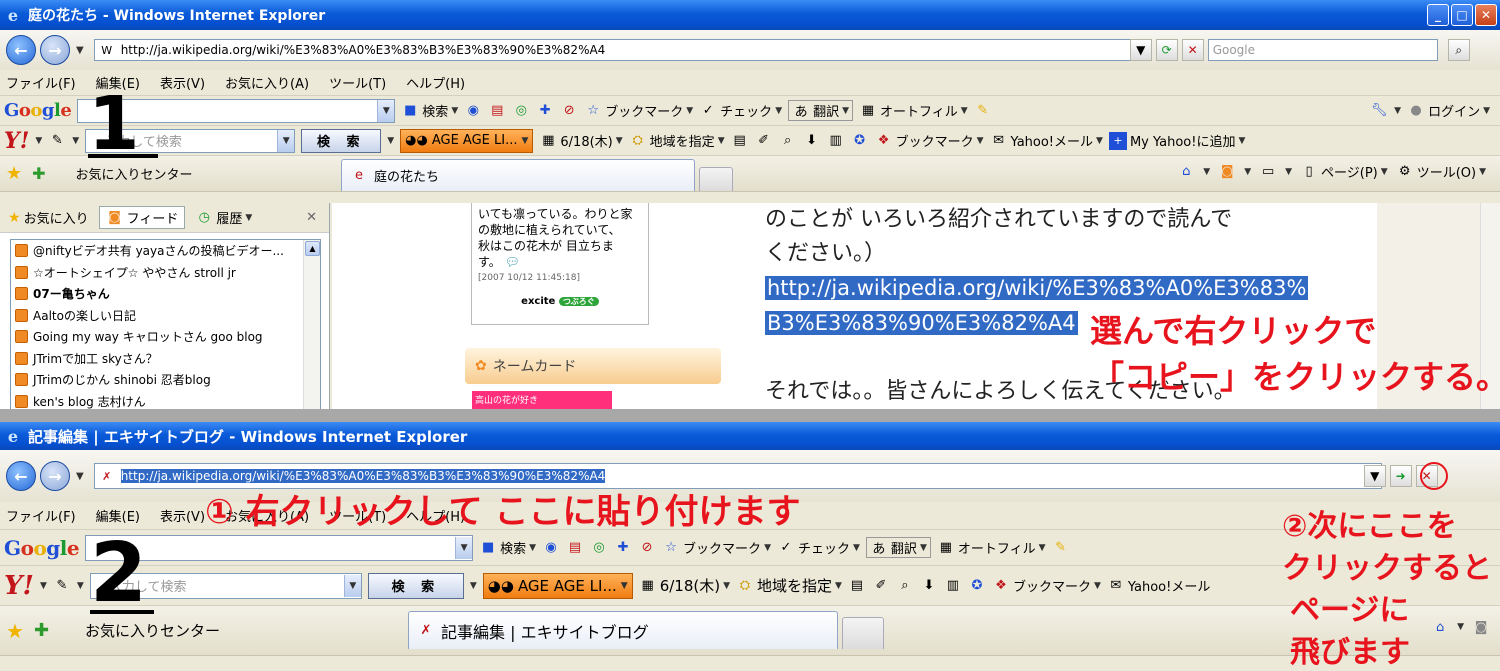 This screenshot has height=671, width=1500. What do you see at coordinates (1186, 172) in the screenshot?
I see `home-icon: ⌂` at bounding box center [1186, 172].